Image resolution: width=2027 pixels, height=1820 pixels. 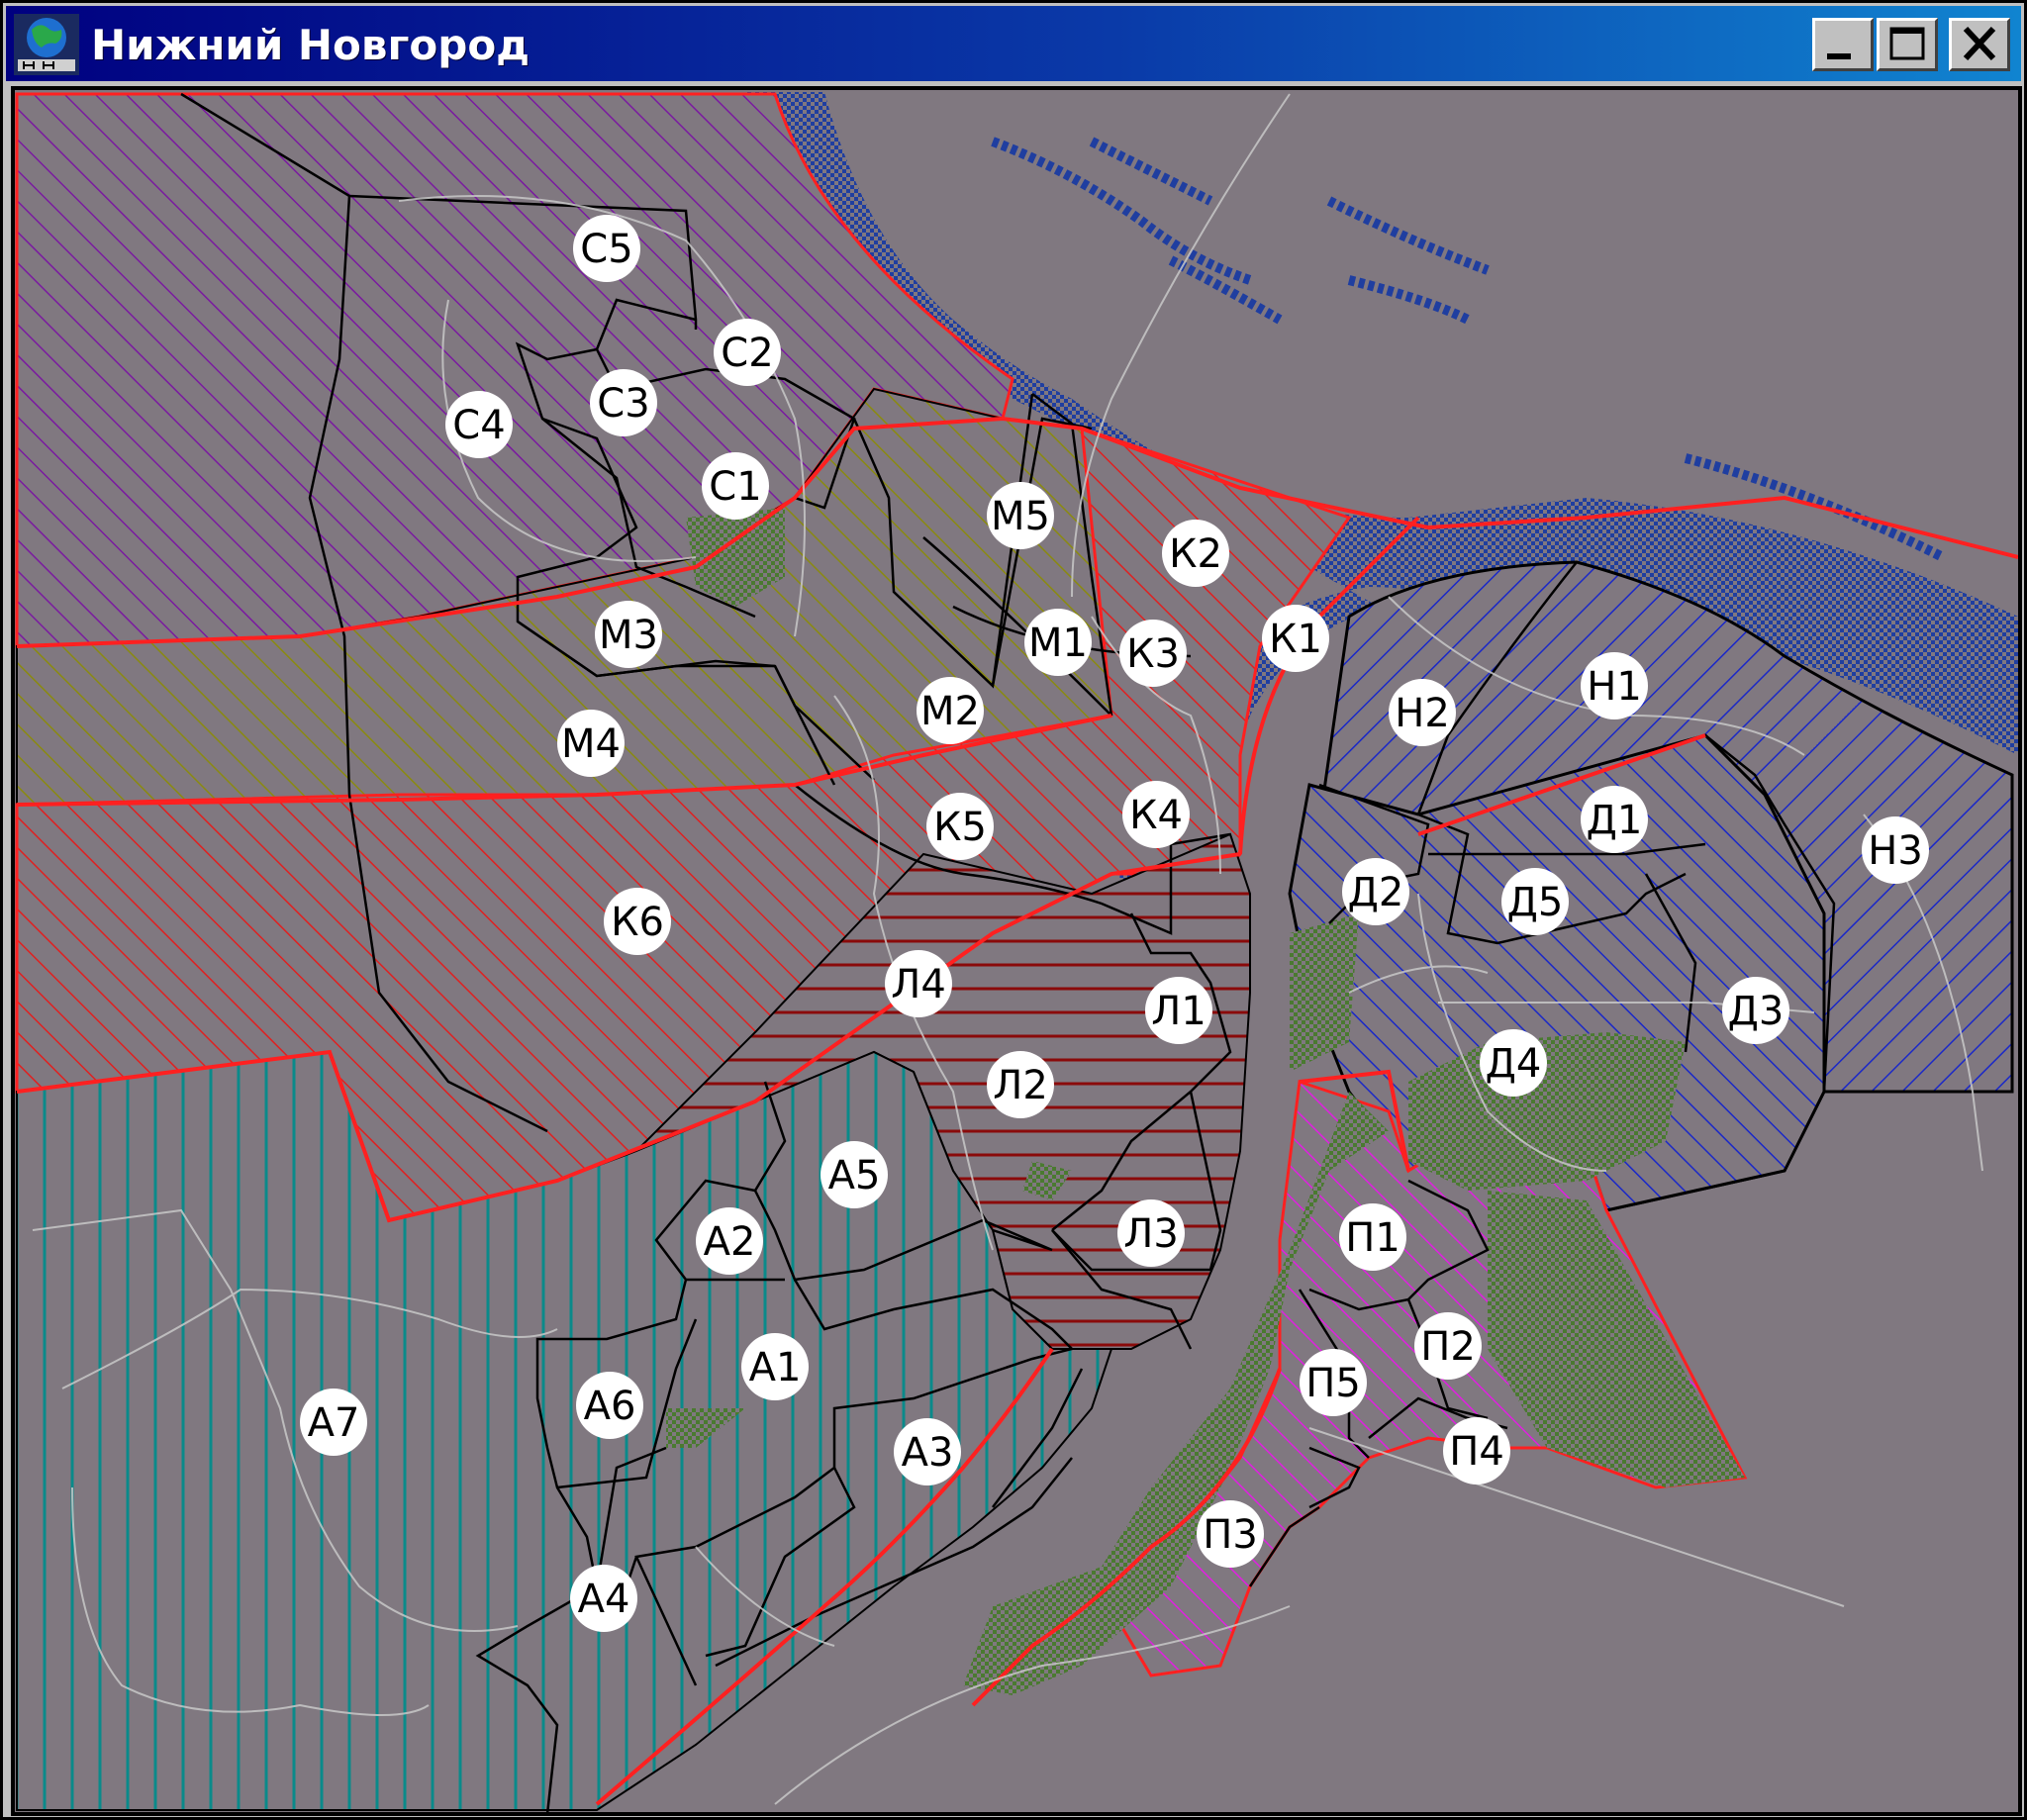 I want to click on window-title: Нижний Новгород, so click(x=311, y=45).